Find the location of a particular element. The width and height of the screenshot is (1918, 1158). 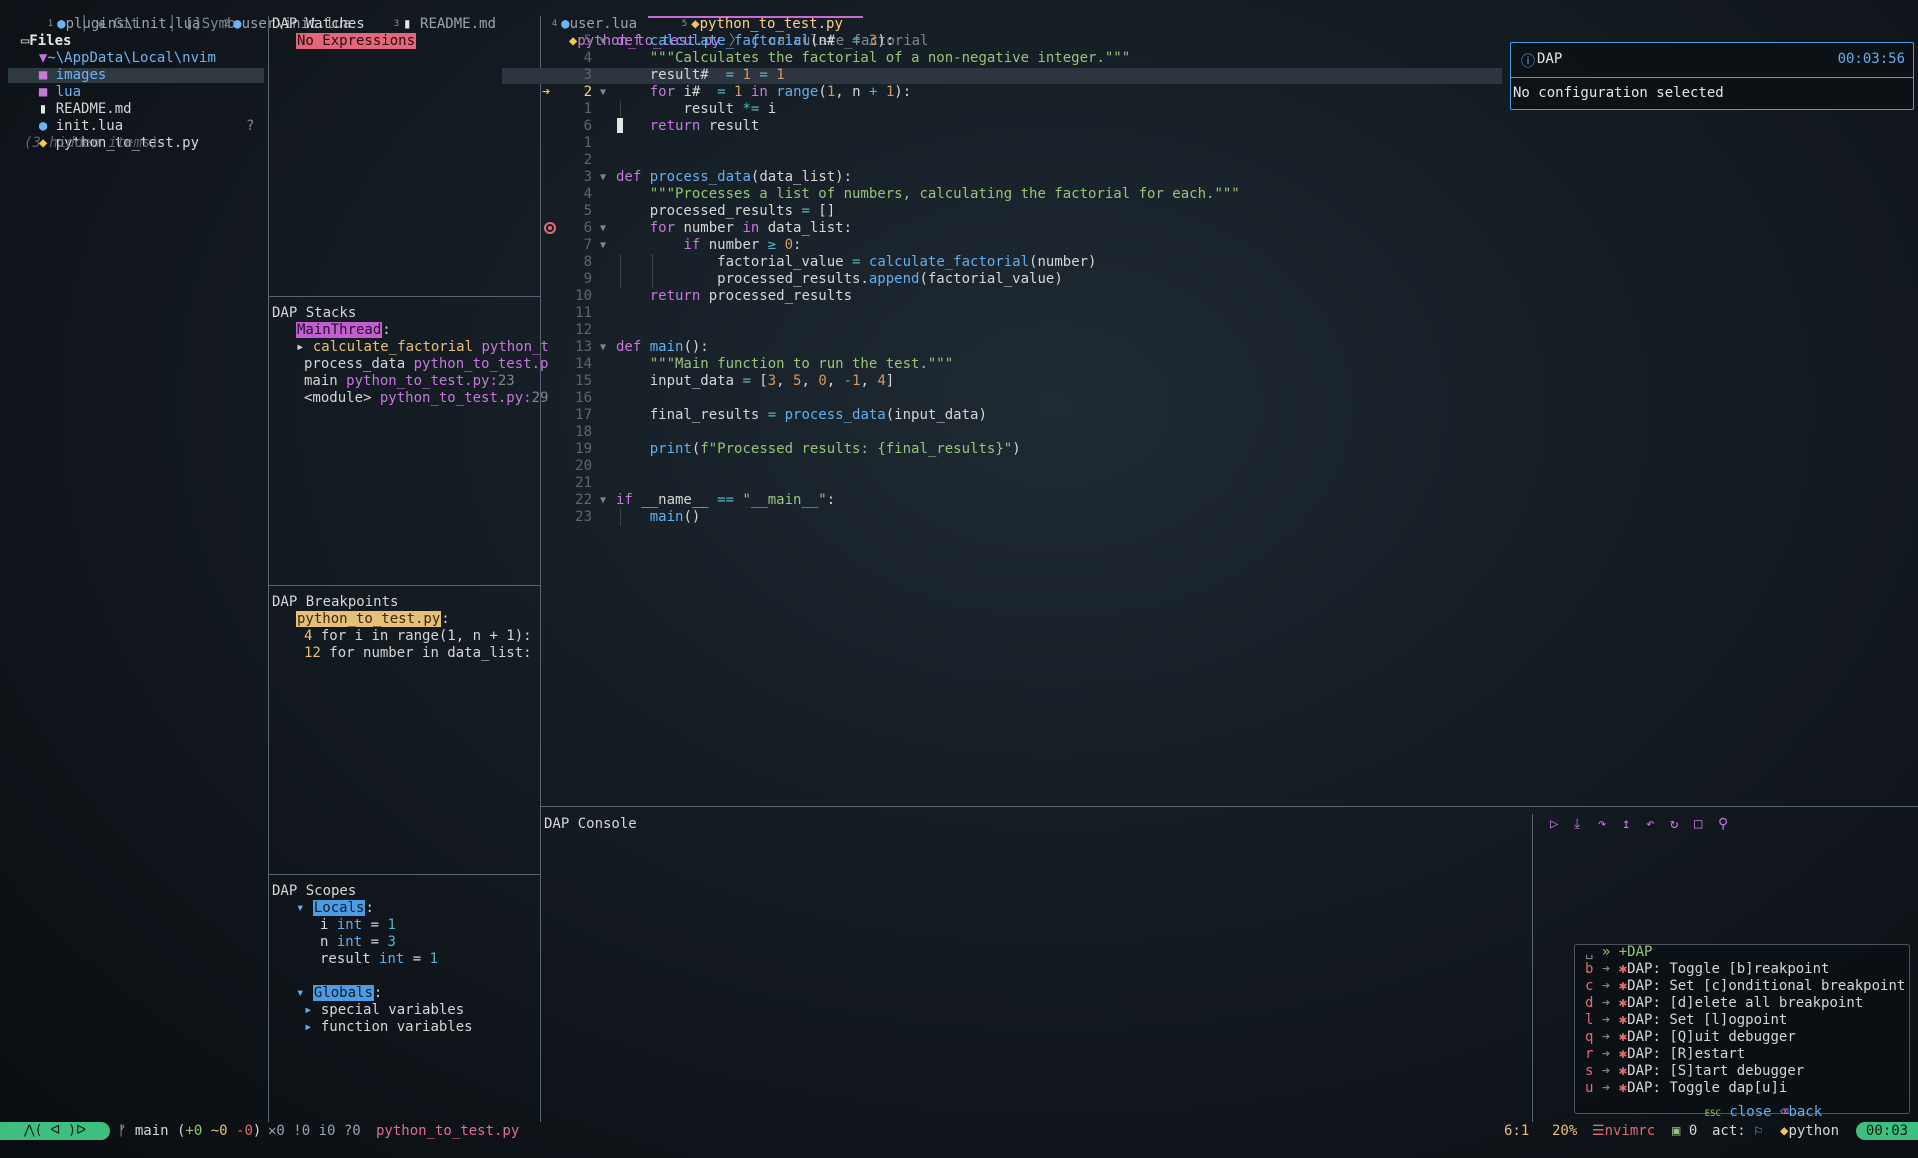

tree-item-readme: ▮ README.md is located at coordinates (77, 100).